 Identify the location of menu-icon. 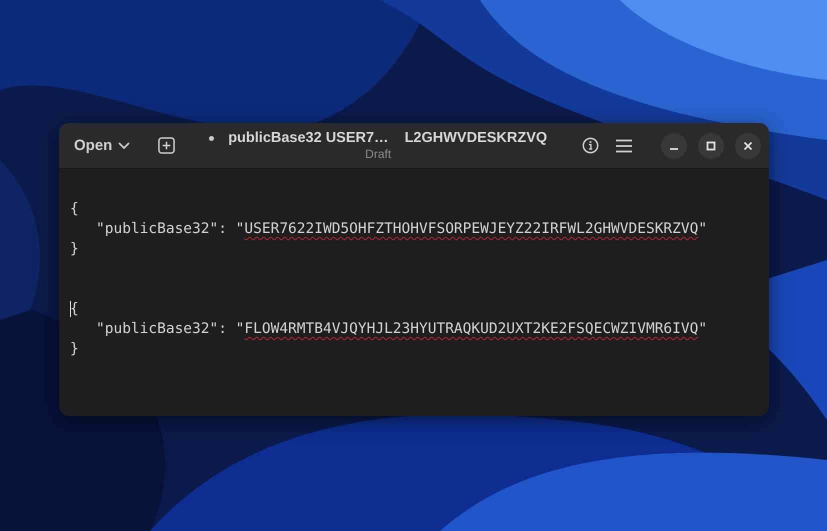
(624, 145).